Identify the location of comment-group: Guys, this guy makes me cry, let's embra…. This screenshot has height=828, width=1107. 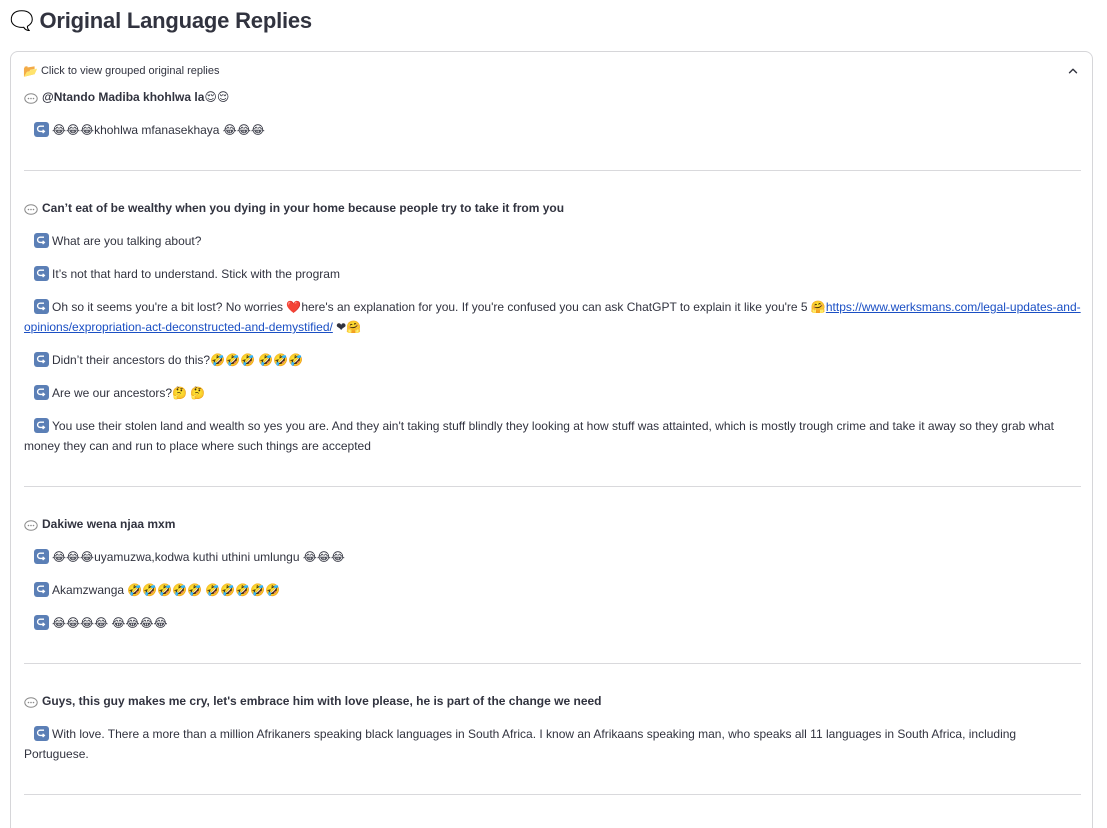
(552, 742).